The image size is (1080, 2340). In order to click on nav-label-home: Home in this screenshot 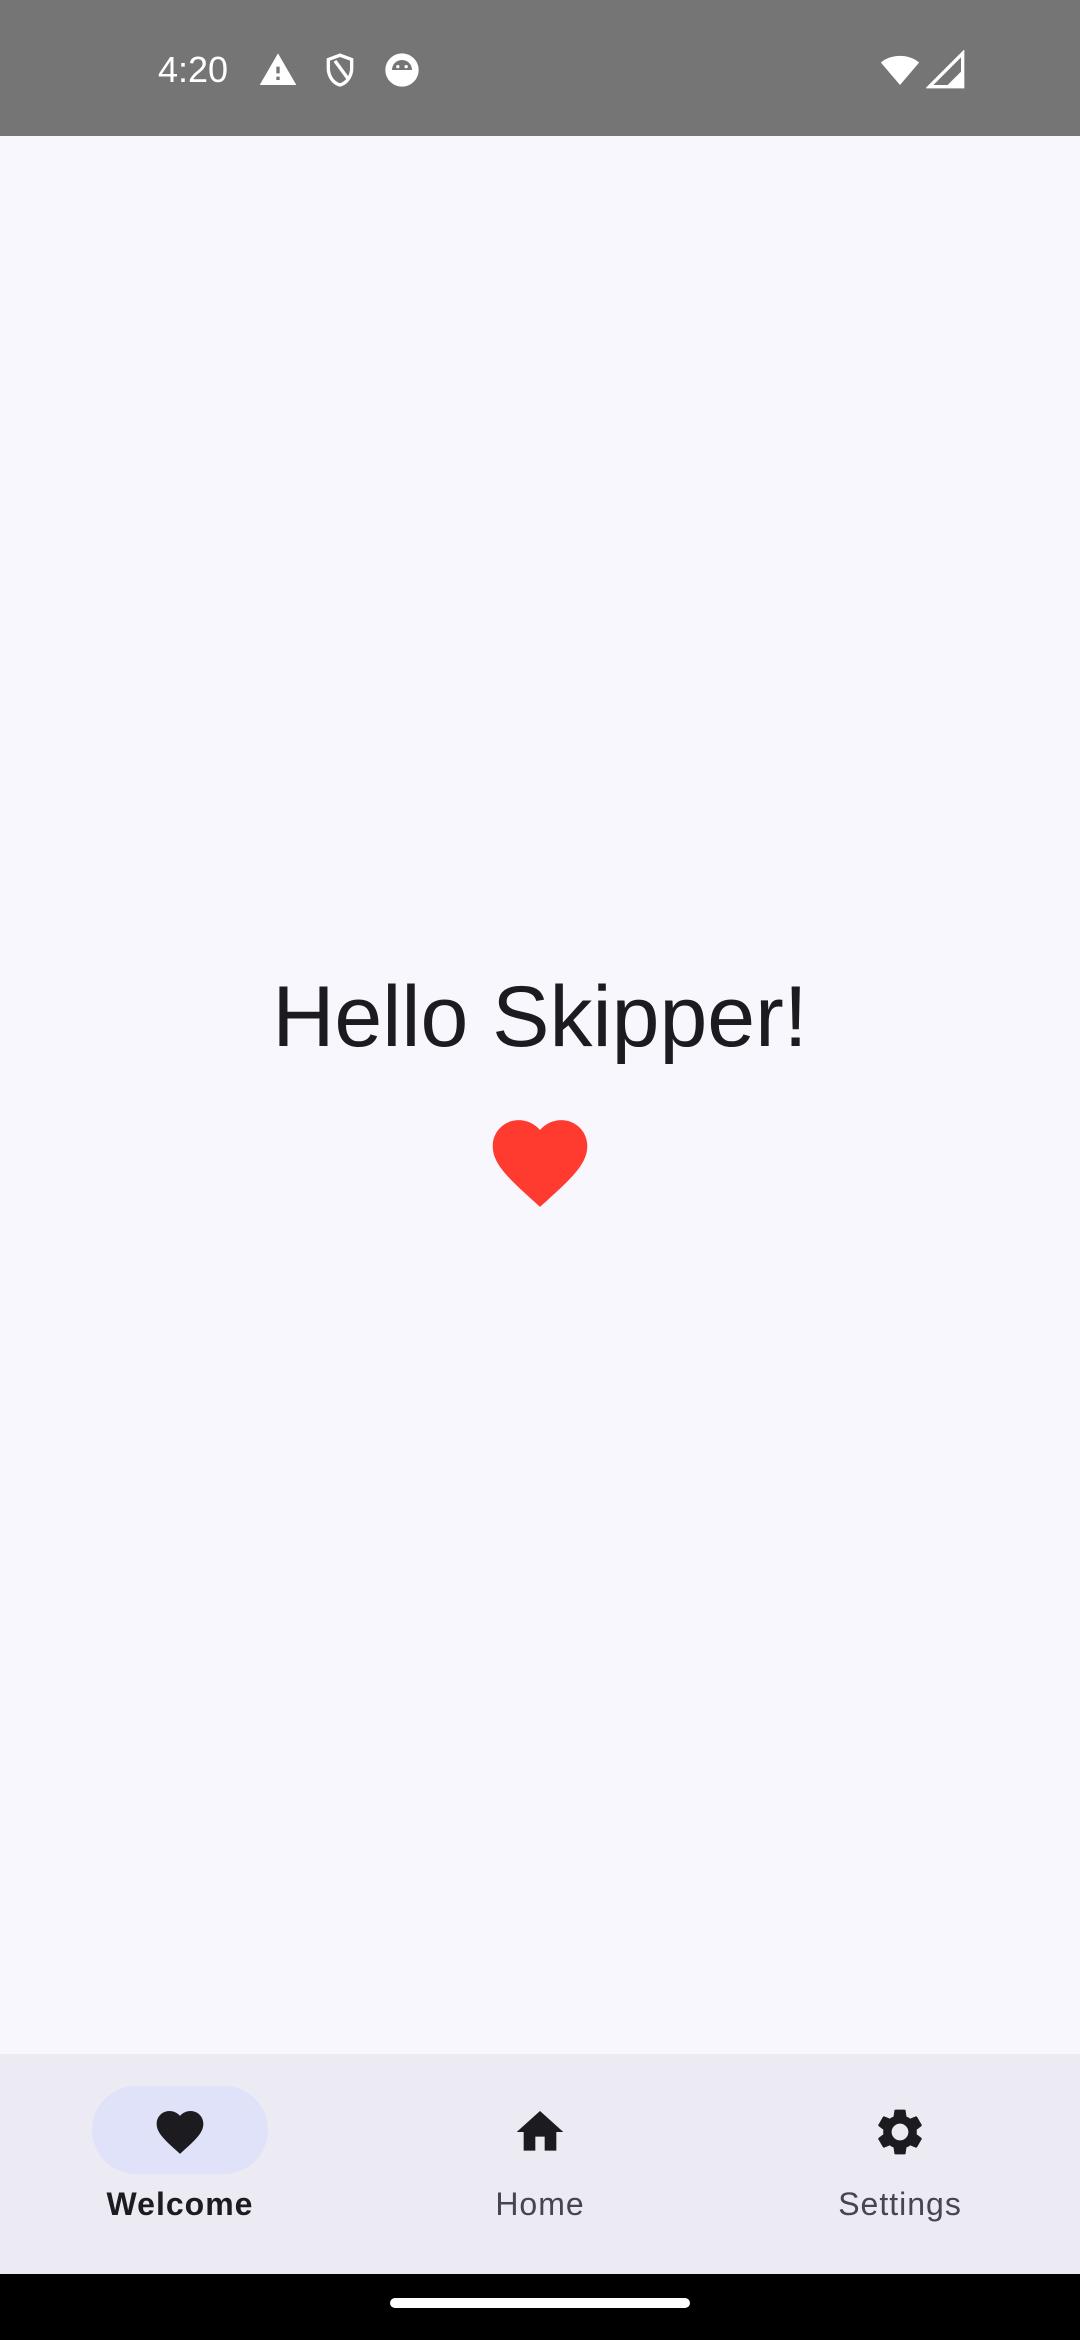, I will do `click(540, 2204)`.